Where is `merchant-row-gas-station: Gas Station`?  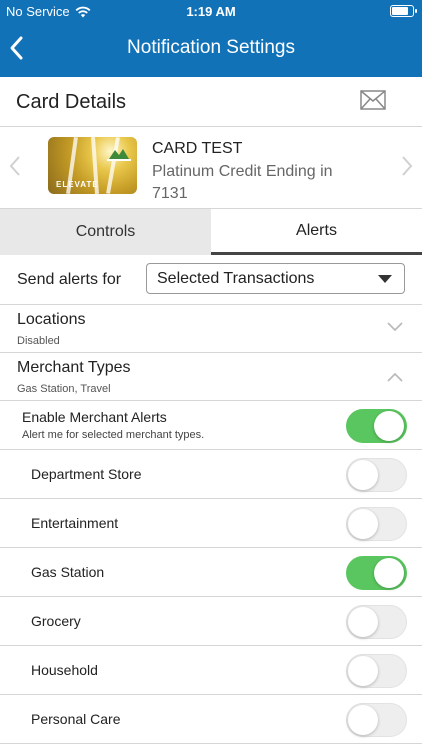
merchant-row-gas-station: Gas Station is located at coordinates (211, 572).